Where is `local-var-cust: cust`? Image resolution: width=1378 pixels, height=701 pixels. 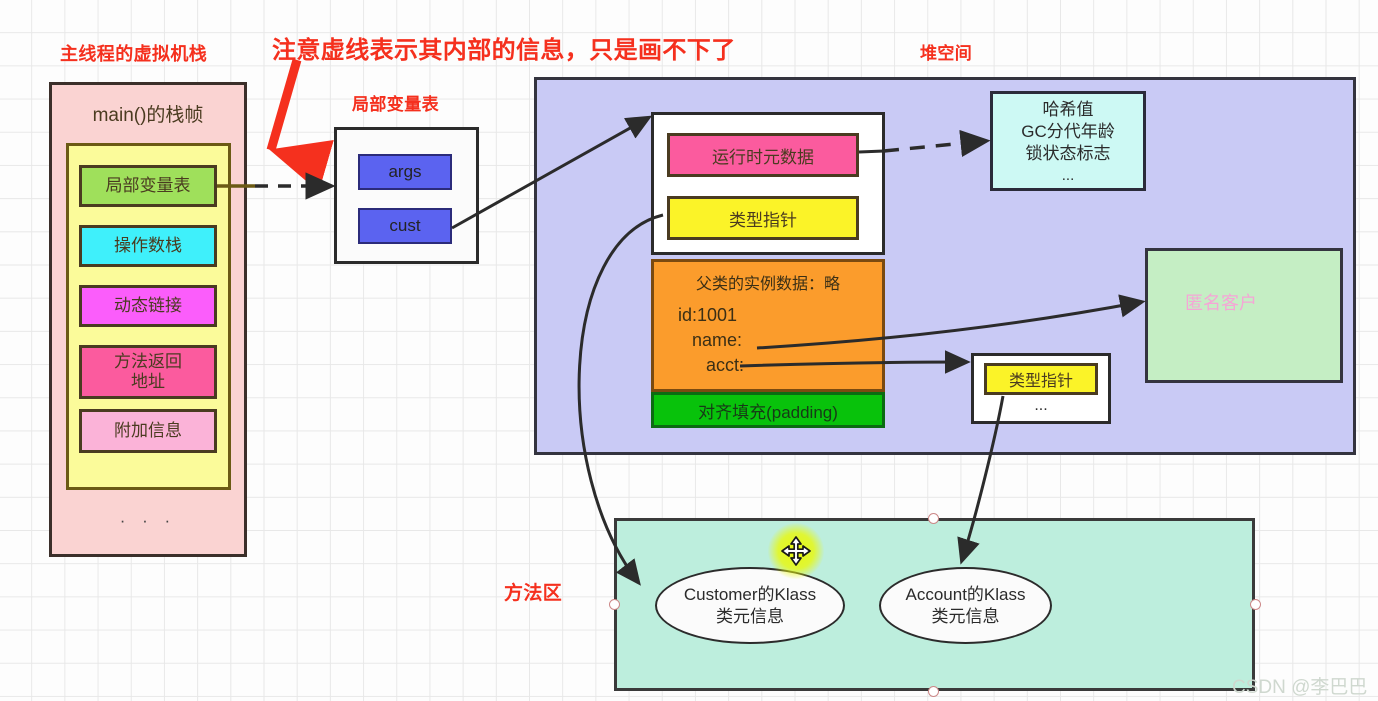
local-var-cust: cust is located at coordinates (405, 226).